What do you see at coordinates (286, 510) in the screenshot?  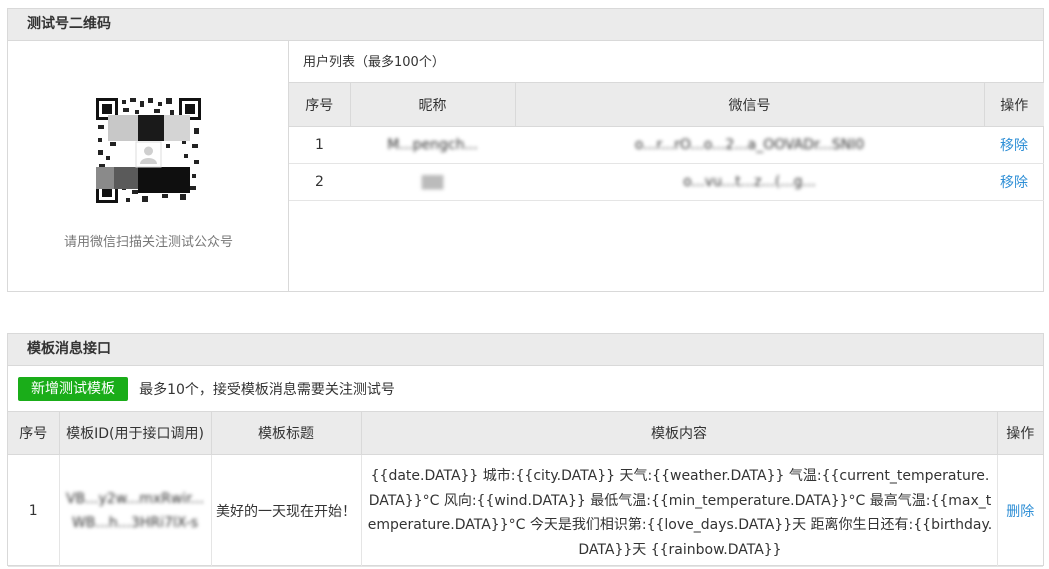 I see `template-title: 美好的一天现在开始！` at bounding box center [286, 510].